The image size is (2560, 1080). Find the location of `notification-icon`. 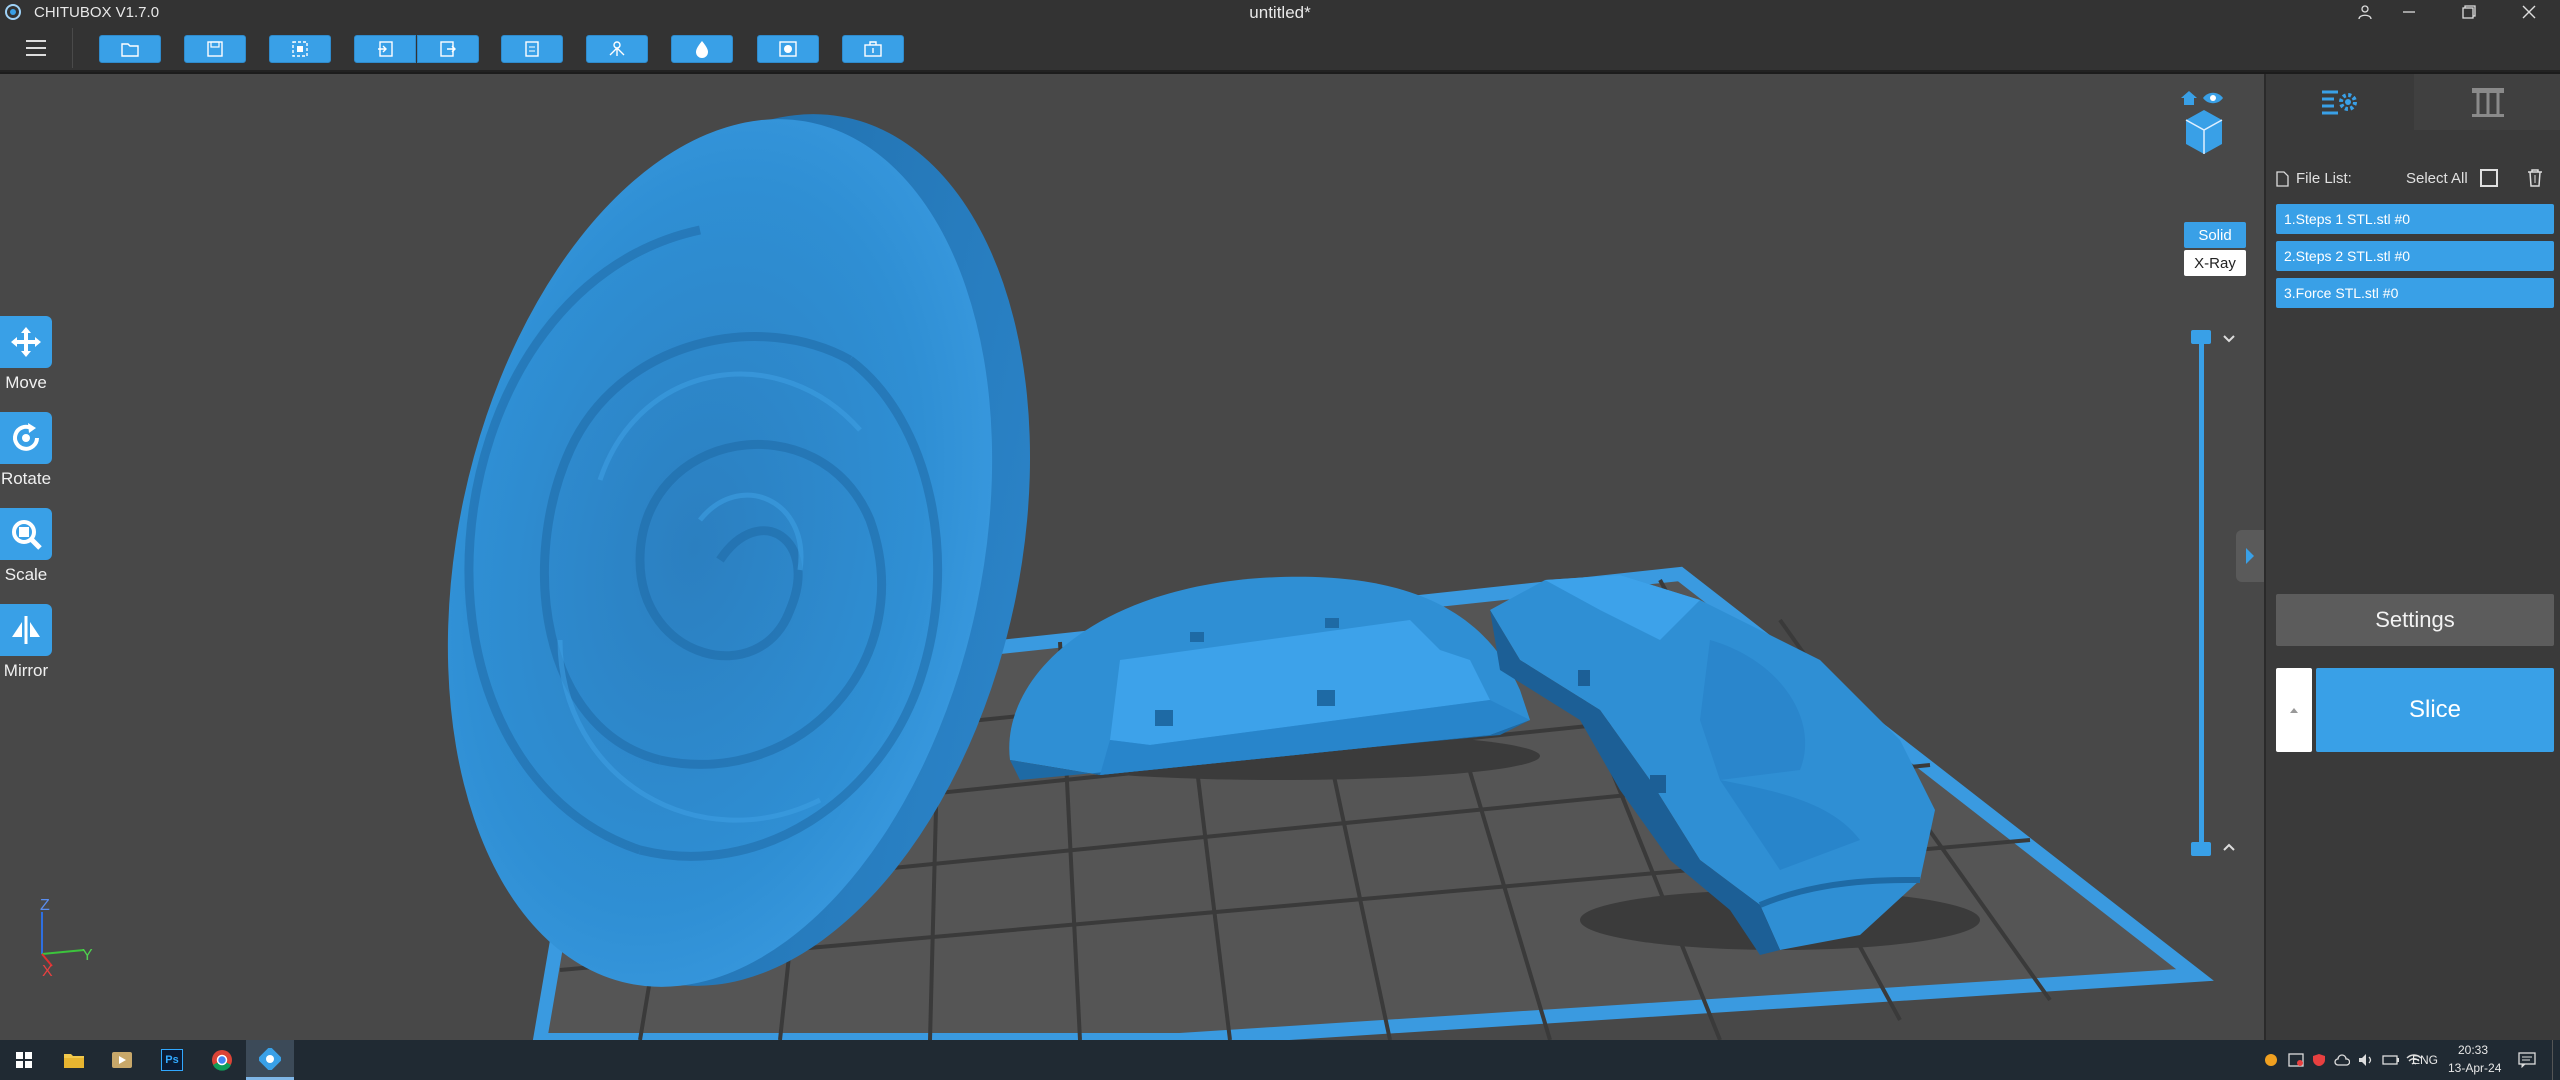

notification-icon is located at coordinates (2527, 1060).